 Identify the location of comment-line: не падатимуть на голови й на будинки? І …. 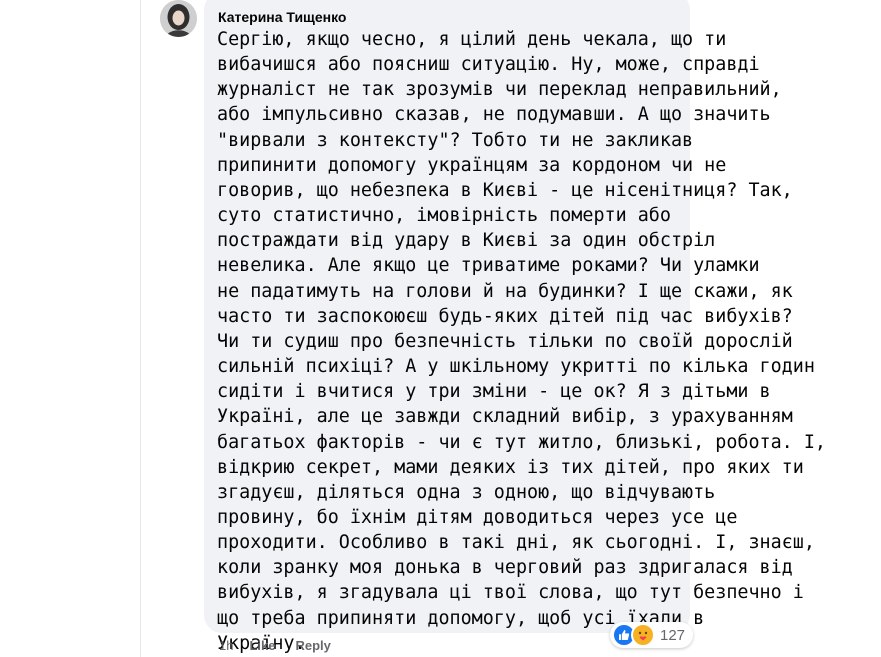
(505, 291).